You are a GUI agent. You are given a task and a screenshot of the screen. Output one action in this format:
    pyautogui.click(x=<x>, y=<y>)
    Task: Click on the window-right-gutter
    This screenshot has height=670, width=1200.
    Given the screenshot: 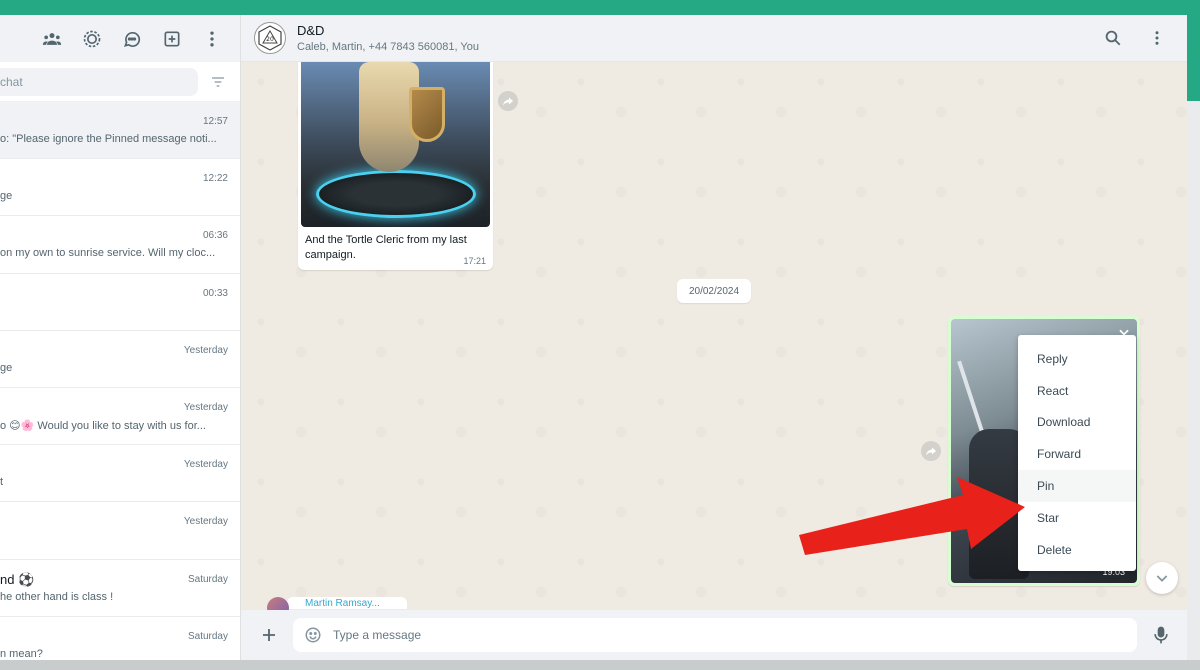 What is the action you would take?
    pyautogui.click(x=1193, y=380)
    